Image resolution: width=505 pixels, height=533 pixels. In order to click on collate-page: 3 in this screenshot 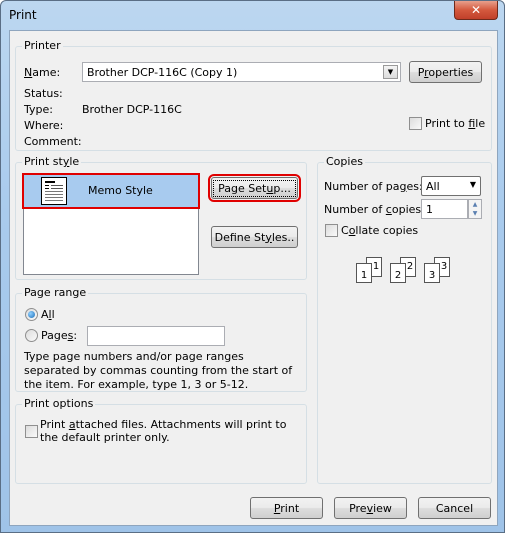, I will do `click(432, 273)`.